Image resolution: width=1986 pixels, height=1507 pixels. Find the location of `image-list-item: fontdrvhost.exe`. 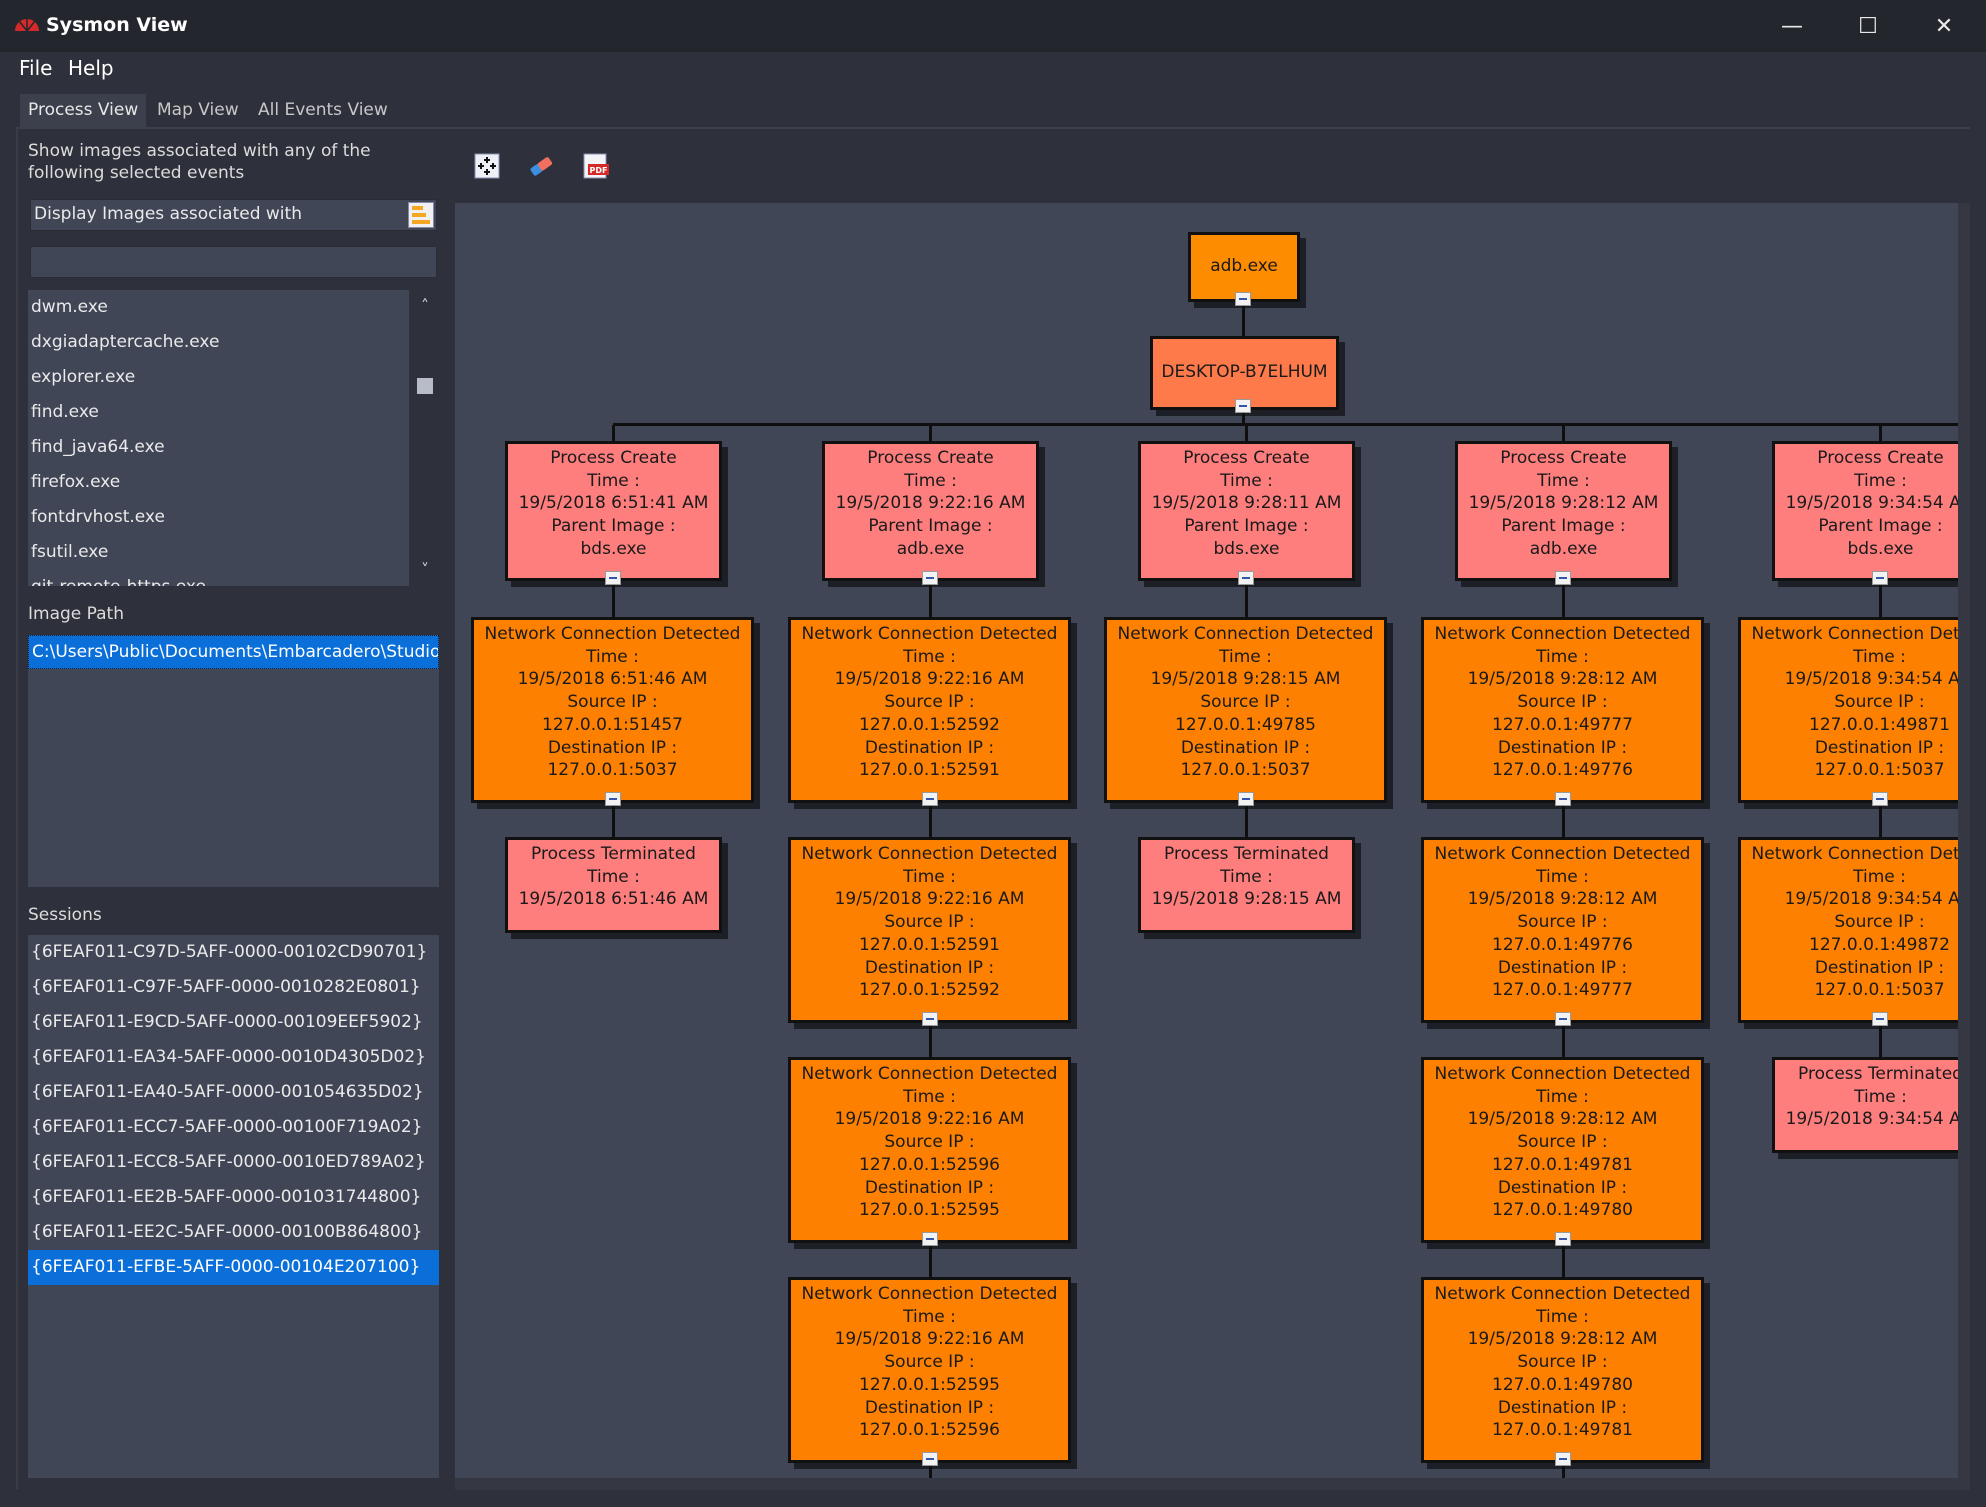

image-list-item: fontdrvhost.exe is located at coordinates (218, 517).